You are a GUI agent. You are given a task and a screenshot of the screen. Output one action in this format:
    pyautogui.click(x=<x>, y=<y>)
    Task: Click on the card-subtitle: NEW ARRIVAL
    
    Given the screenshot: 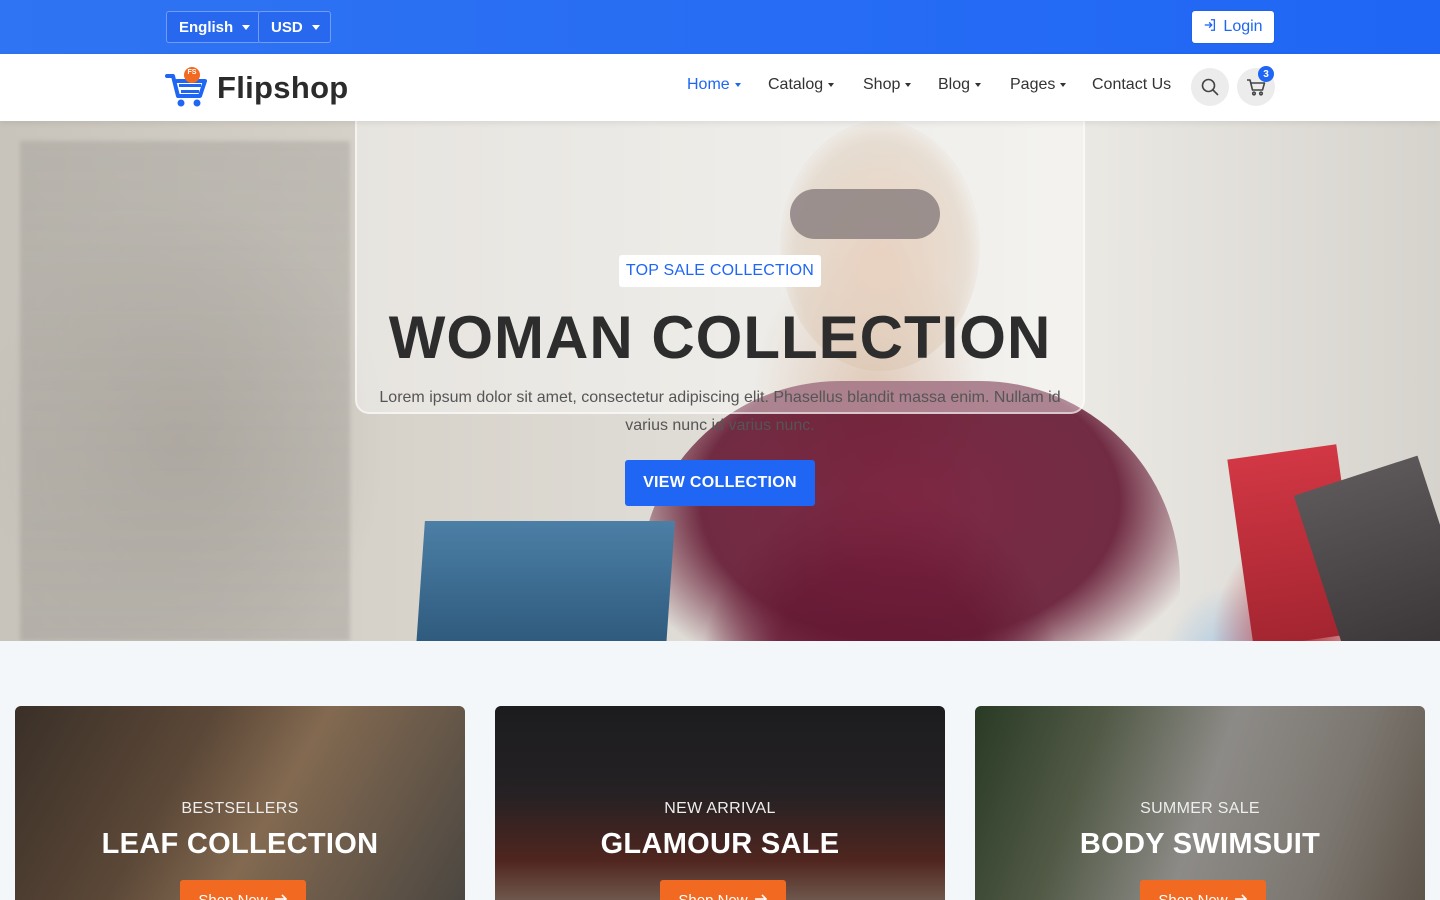 What is the action you would take?
    pyautogui.click(x=720, y=808)
    